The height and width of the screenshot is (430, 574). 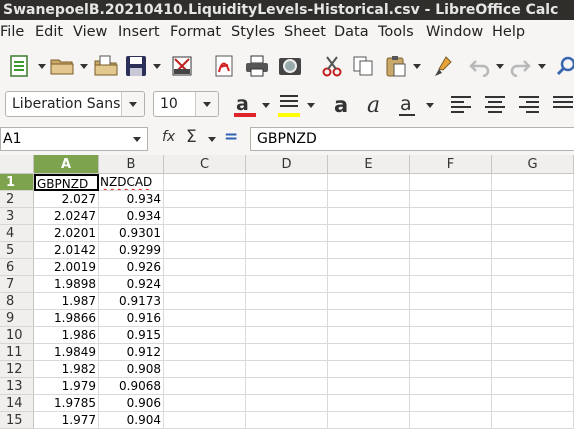 I want to click on cell-a6: 2.0019, so click(x=66, y=267).